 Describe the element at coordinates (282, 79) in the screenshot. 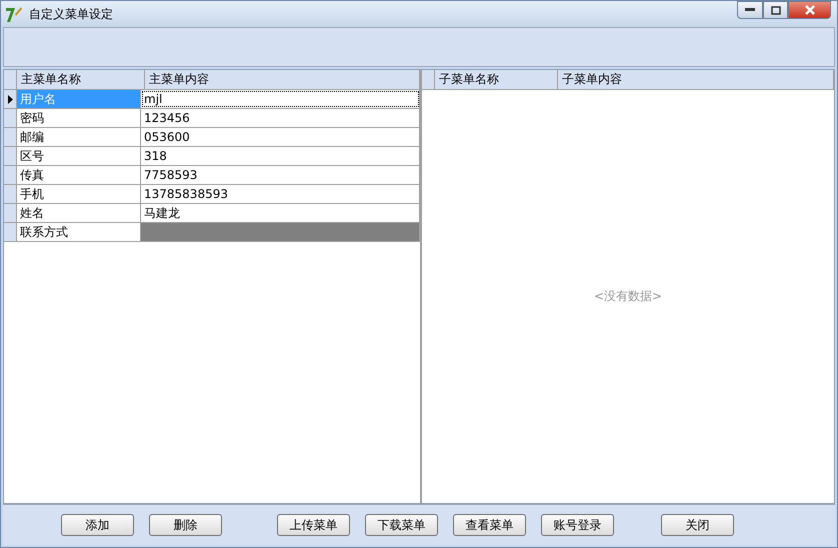

I see `column-header: 主菜单内容` at that location.